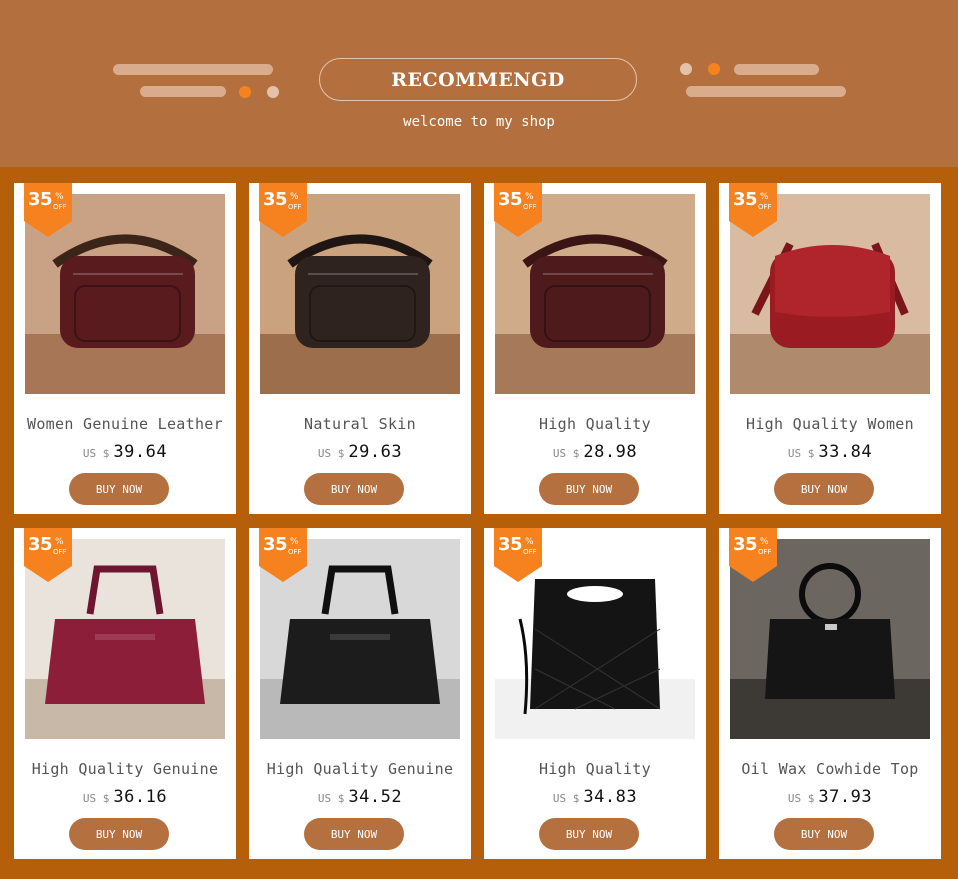  What do you see at coordinates (610, 452) in the screenshot?
I see `price-amount: 28.98` at bounding box center [610, 452].